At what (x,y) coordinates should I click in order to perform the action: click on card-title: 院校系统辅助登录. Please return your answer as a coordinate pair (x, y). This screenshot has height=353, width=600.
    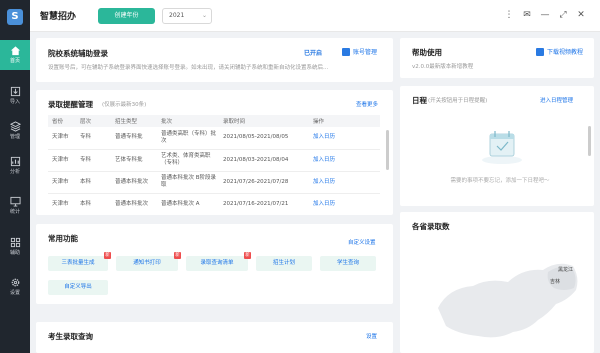
    Looking at the image, I should click on (78, 53).